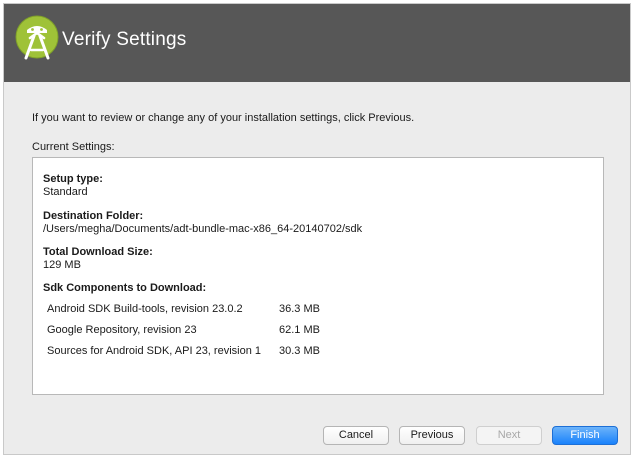  Describe the element at coordinates (585, 435) in the screenshot. I see `finish-button: Finish` at that location.